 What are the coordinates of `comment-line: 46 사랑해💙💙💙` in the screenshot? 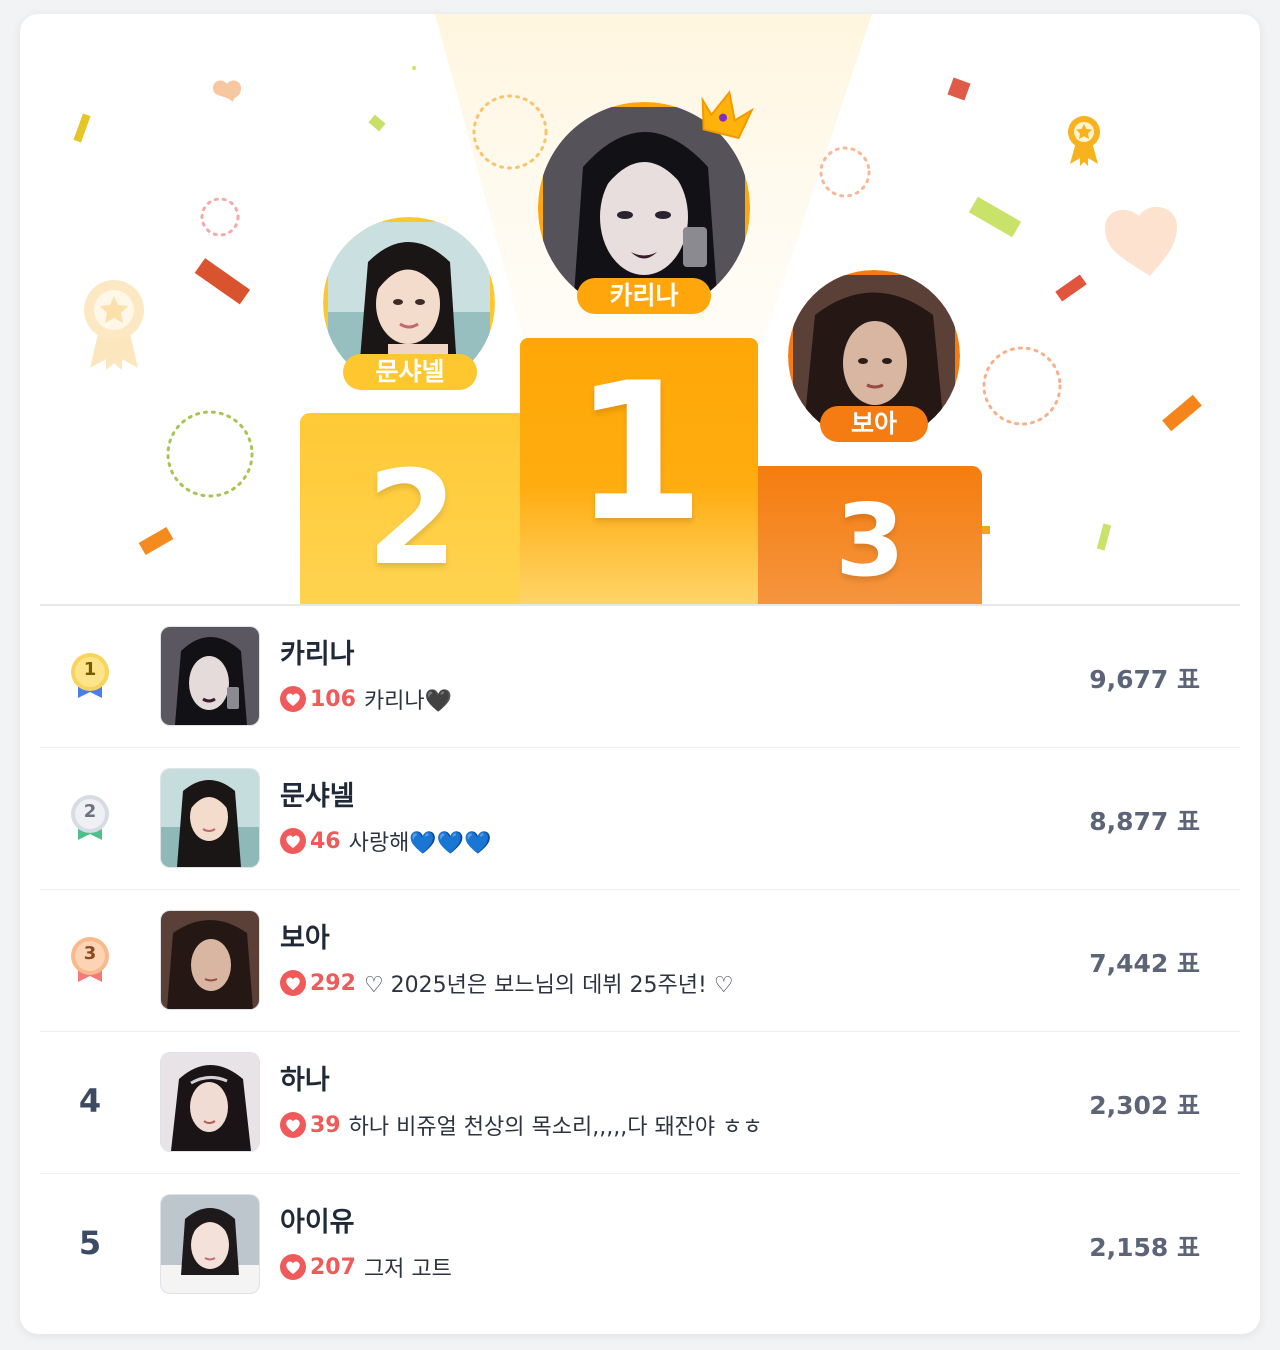 It's located at (386, 841).